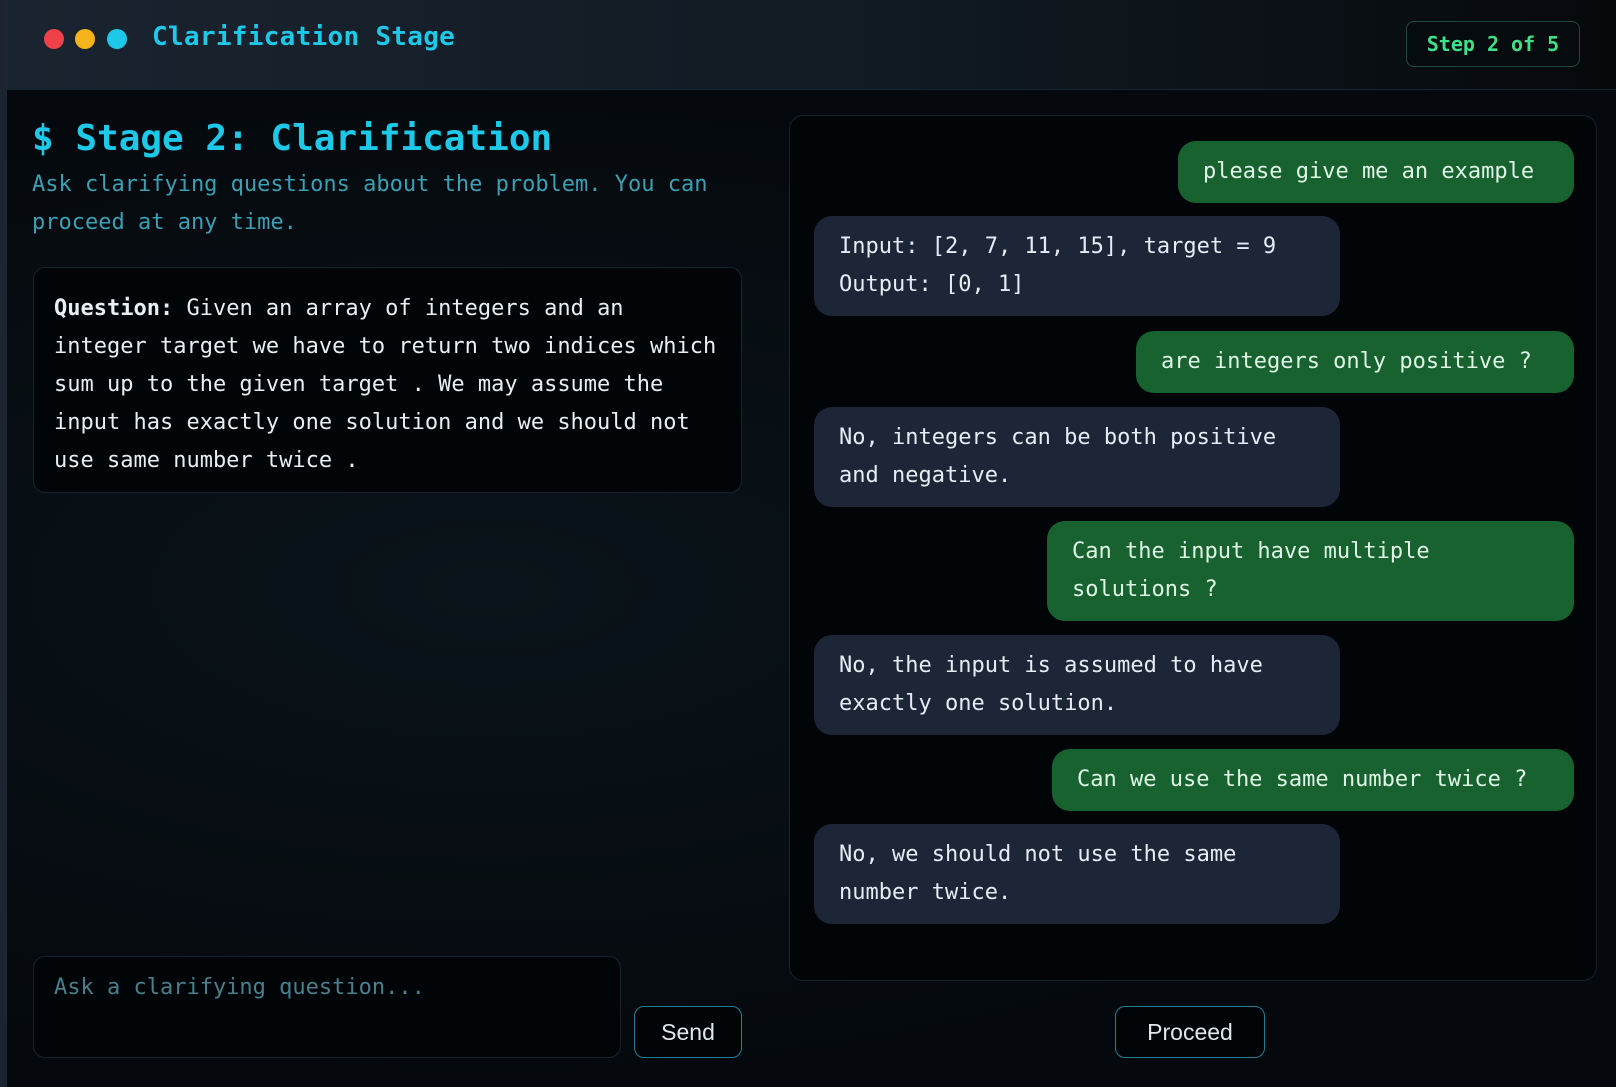 This screenshot has width=1616, height=1087. Describe the element at coordinates (1302, 779) in the screenshot. I see `chat-message-text: Can we use the same number twice ?` at that location.